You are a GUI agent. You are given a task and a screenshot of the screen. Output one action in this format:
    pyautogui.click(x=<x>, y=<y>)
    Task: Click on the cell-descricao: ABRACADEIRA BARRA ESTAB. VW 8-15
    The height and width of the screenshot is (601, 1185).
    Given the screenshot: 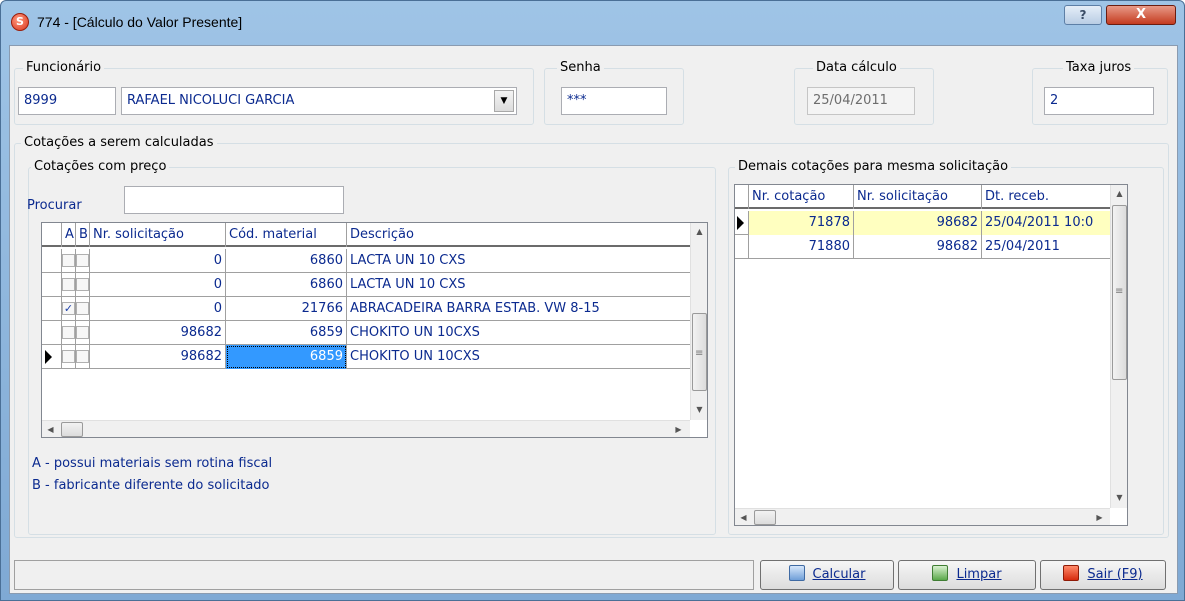 What is the action you would take?
    pyautogui.click(x=518, y=309)
    